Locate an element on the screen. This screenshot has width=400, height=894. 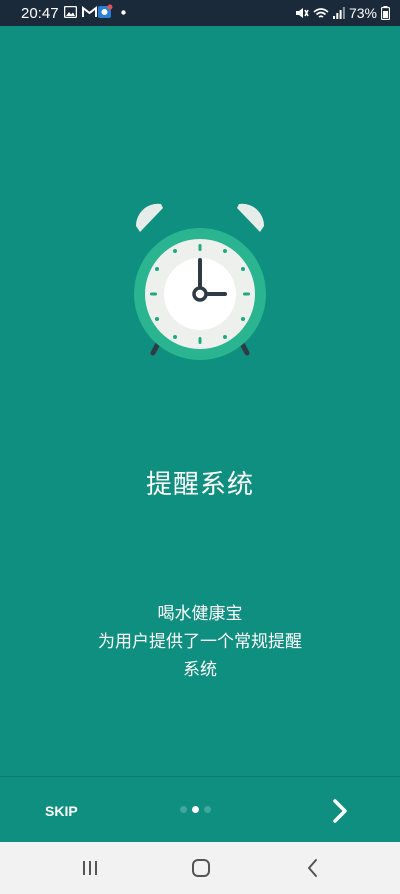
alarm-clock-icon is located at coordinates (200, 281).